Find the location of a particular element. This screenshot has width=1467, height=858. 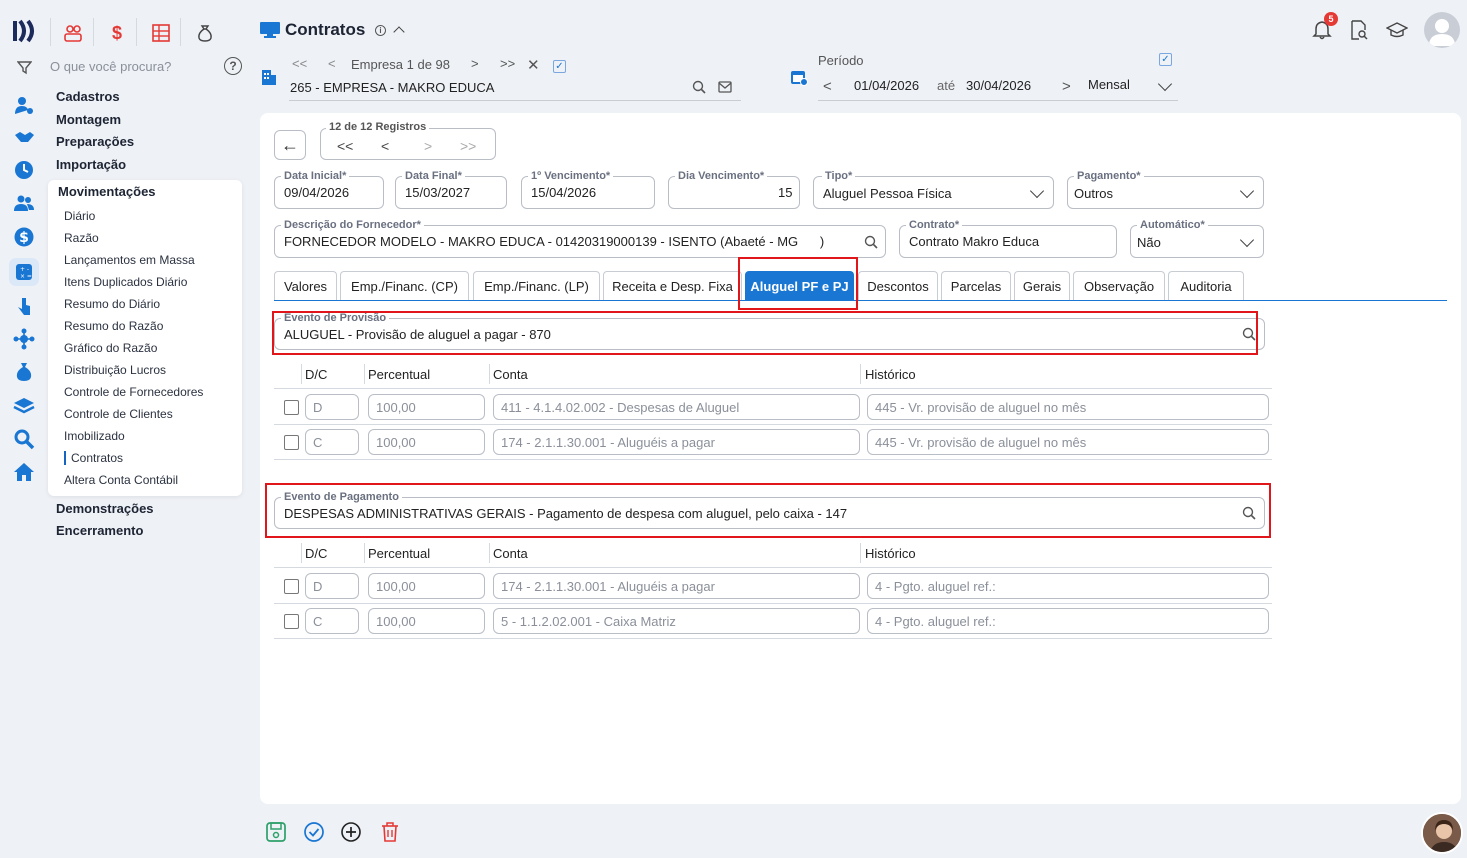

users-gear-icon is located at coordinates (24, 105).